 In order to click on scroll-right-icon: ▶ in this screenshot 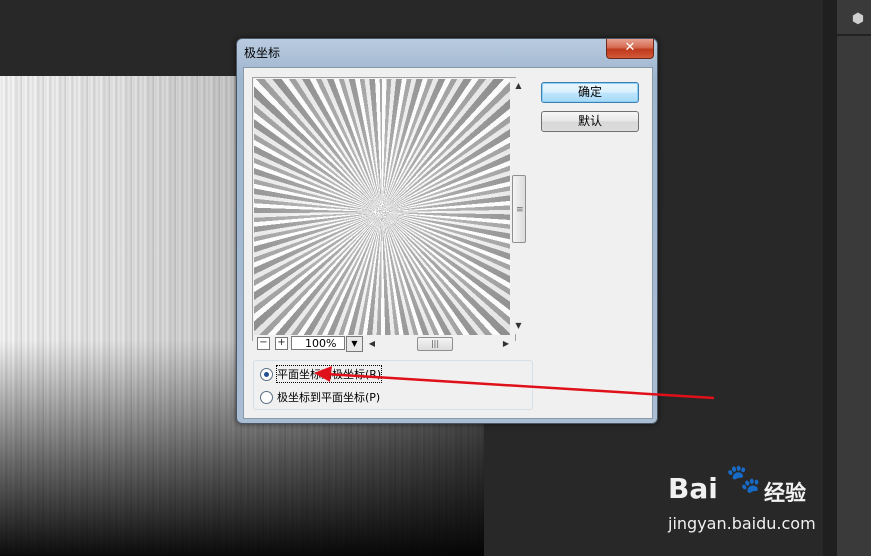, I will do `click(506, 343)`.